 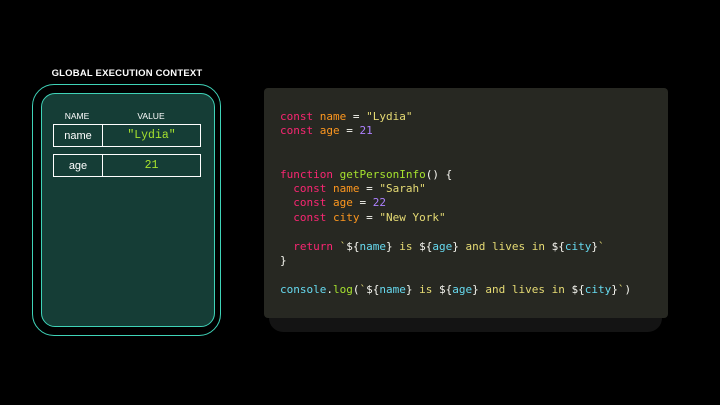 I want to click on code-token: `, so click(x=601, y=246).